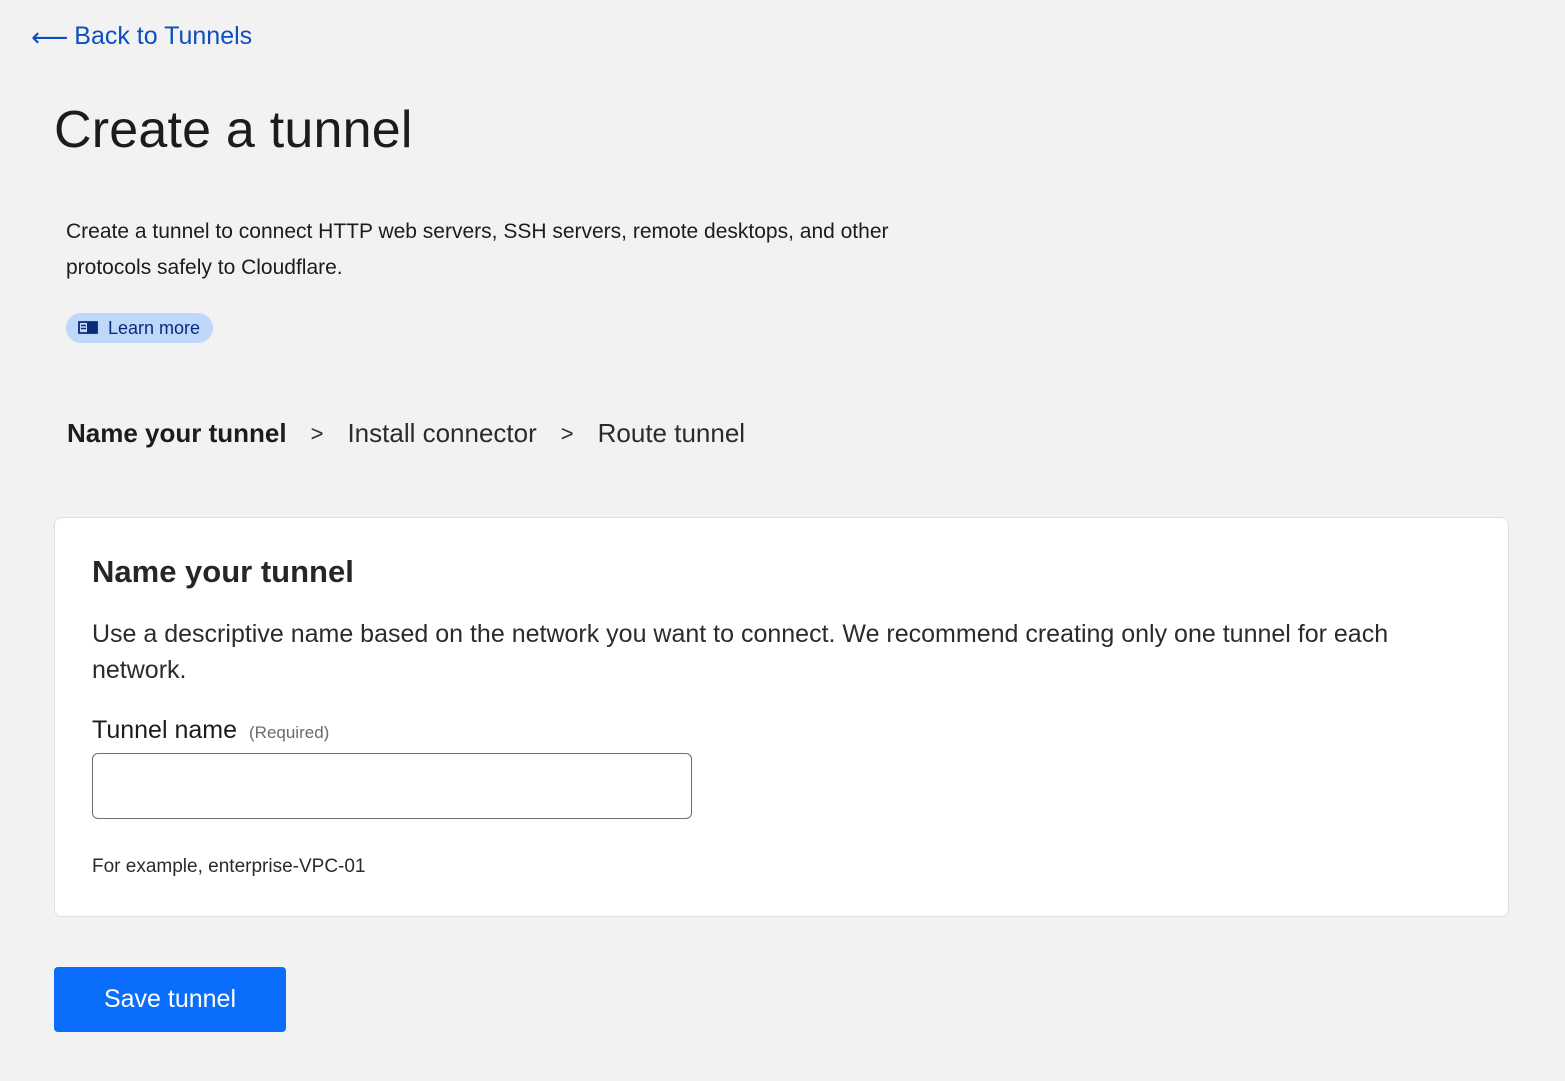  What do you see at coordinates (442, 433) in the screenshot?
I see `step-install-connector: Install connector` at bounding box center [442, 433].